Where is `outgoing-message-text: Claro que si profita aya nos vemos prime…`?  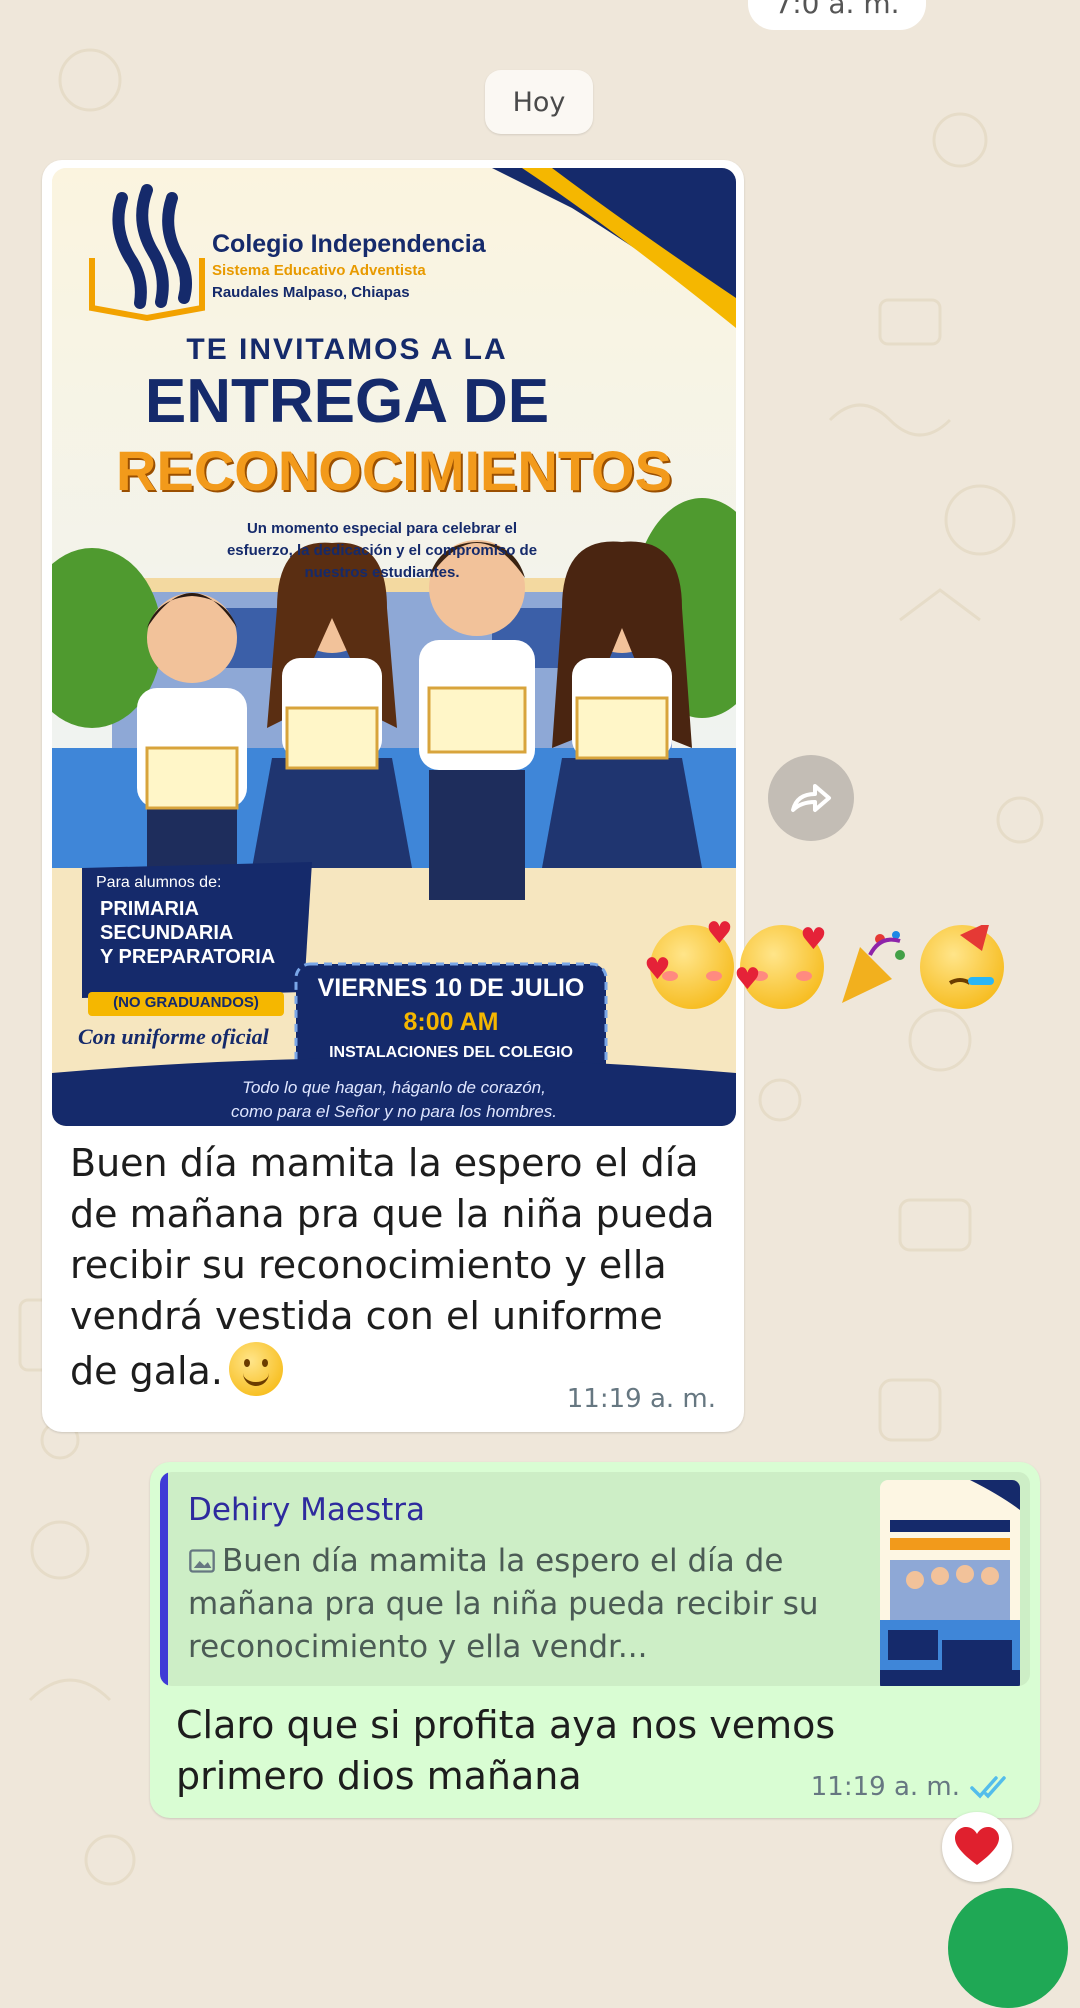 outgoing-message-text: Claro que si profita aya nos vemos prime… is located at coordinates (506, 1750).